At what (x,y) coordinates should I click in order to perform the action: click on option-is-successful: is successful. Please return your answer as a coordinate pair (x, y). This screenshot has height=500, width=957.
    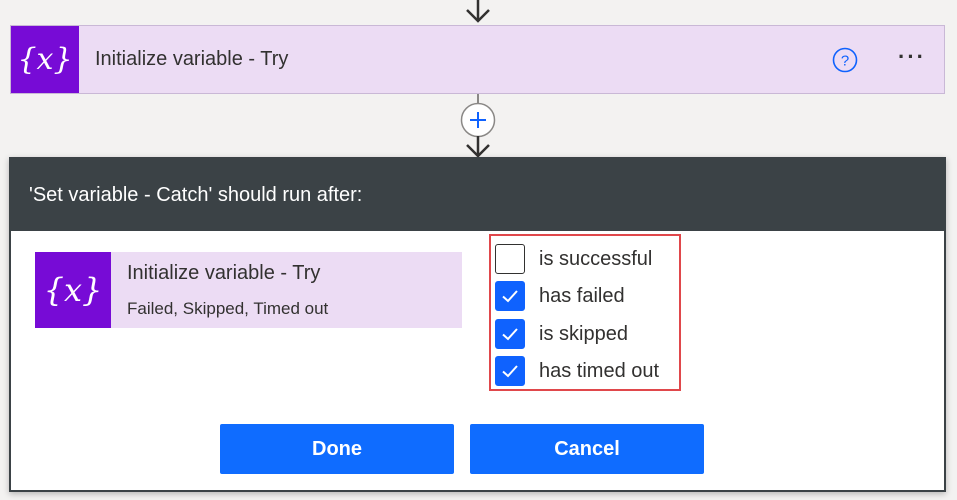
    Looking at the image, I should click on (573, 259).